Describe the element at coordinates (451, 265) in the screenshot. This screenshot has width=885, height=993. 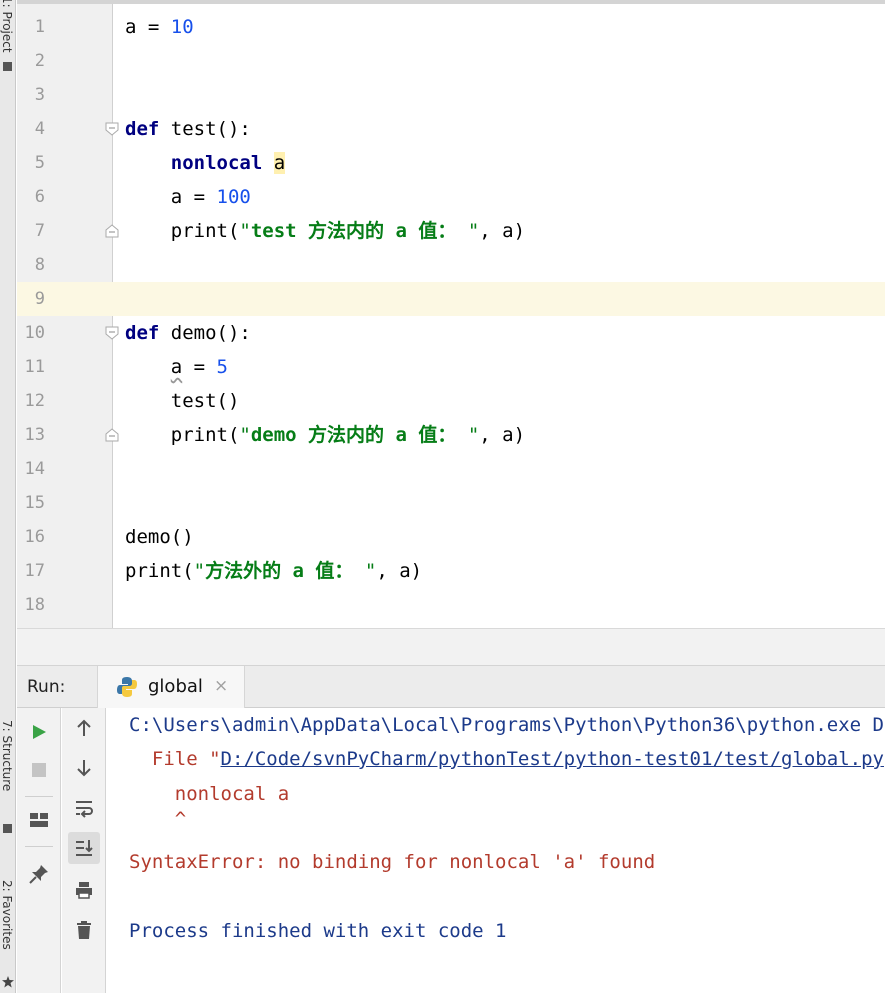
I see `code-line: 8` at that location.